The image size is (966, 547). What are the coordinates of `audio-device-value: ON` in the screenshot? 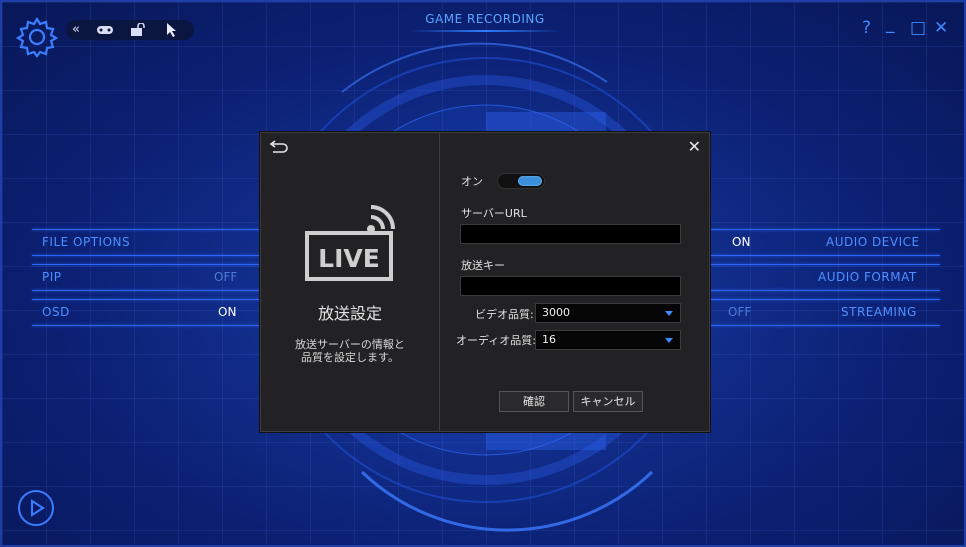 It's located at (741, 242).